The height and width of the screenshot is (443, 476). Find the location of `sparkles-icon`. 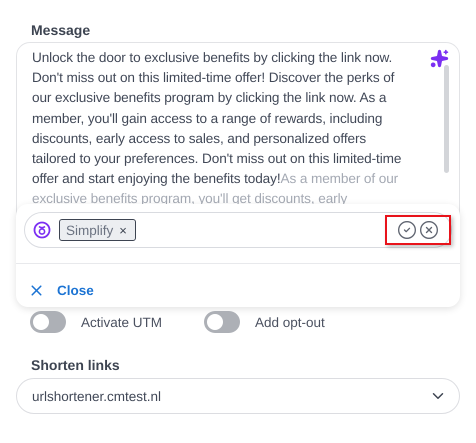

sparkles-icon is located at coordinates (439, 58).